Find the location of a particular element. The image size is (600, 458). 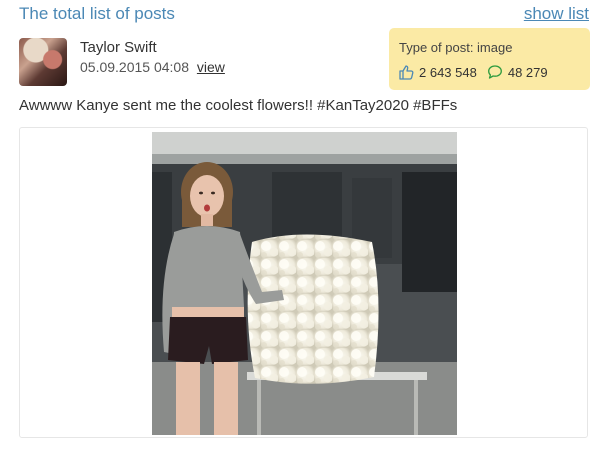

post-type-box: Type of post: image 2 643 548 48 279 is located at coordinates (489, 59).